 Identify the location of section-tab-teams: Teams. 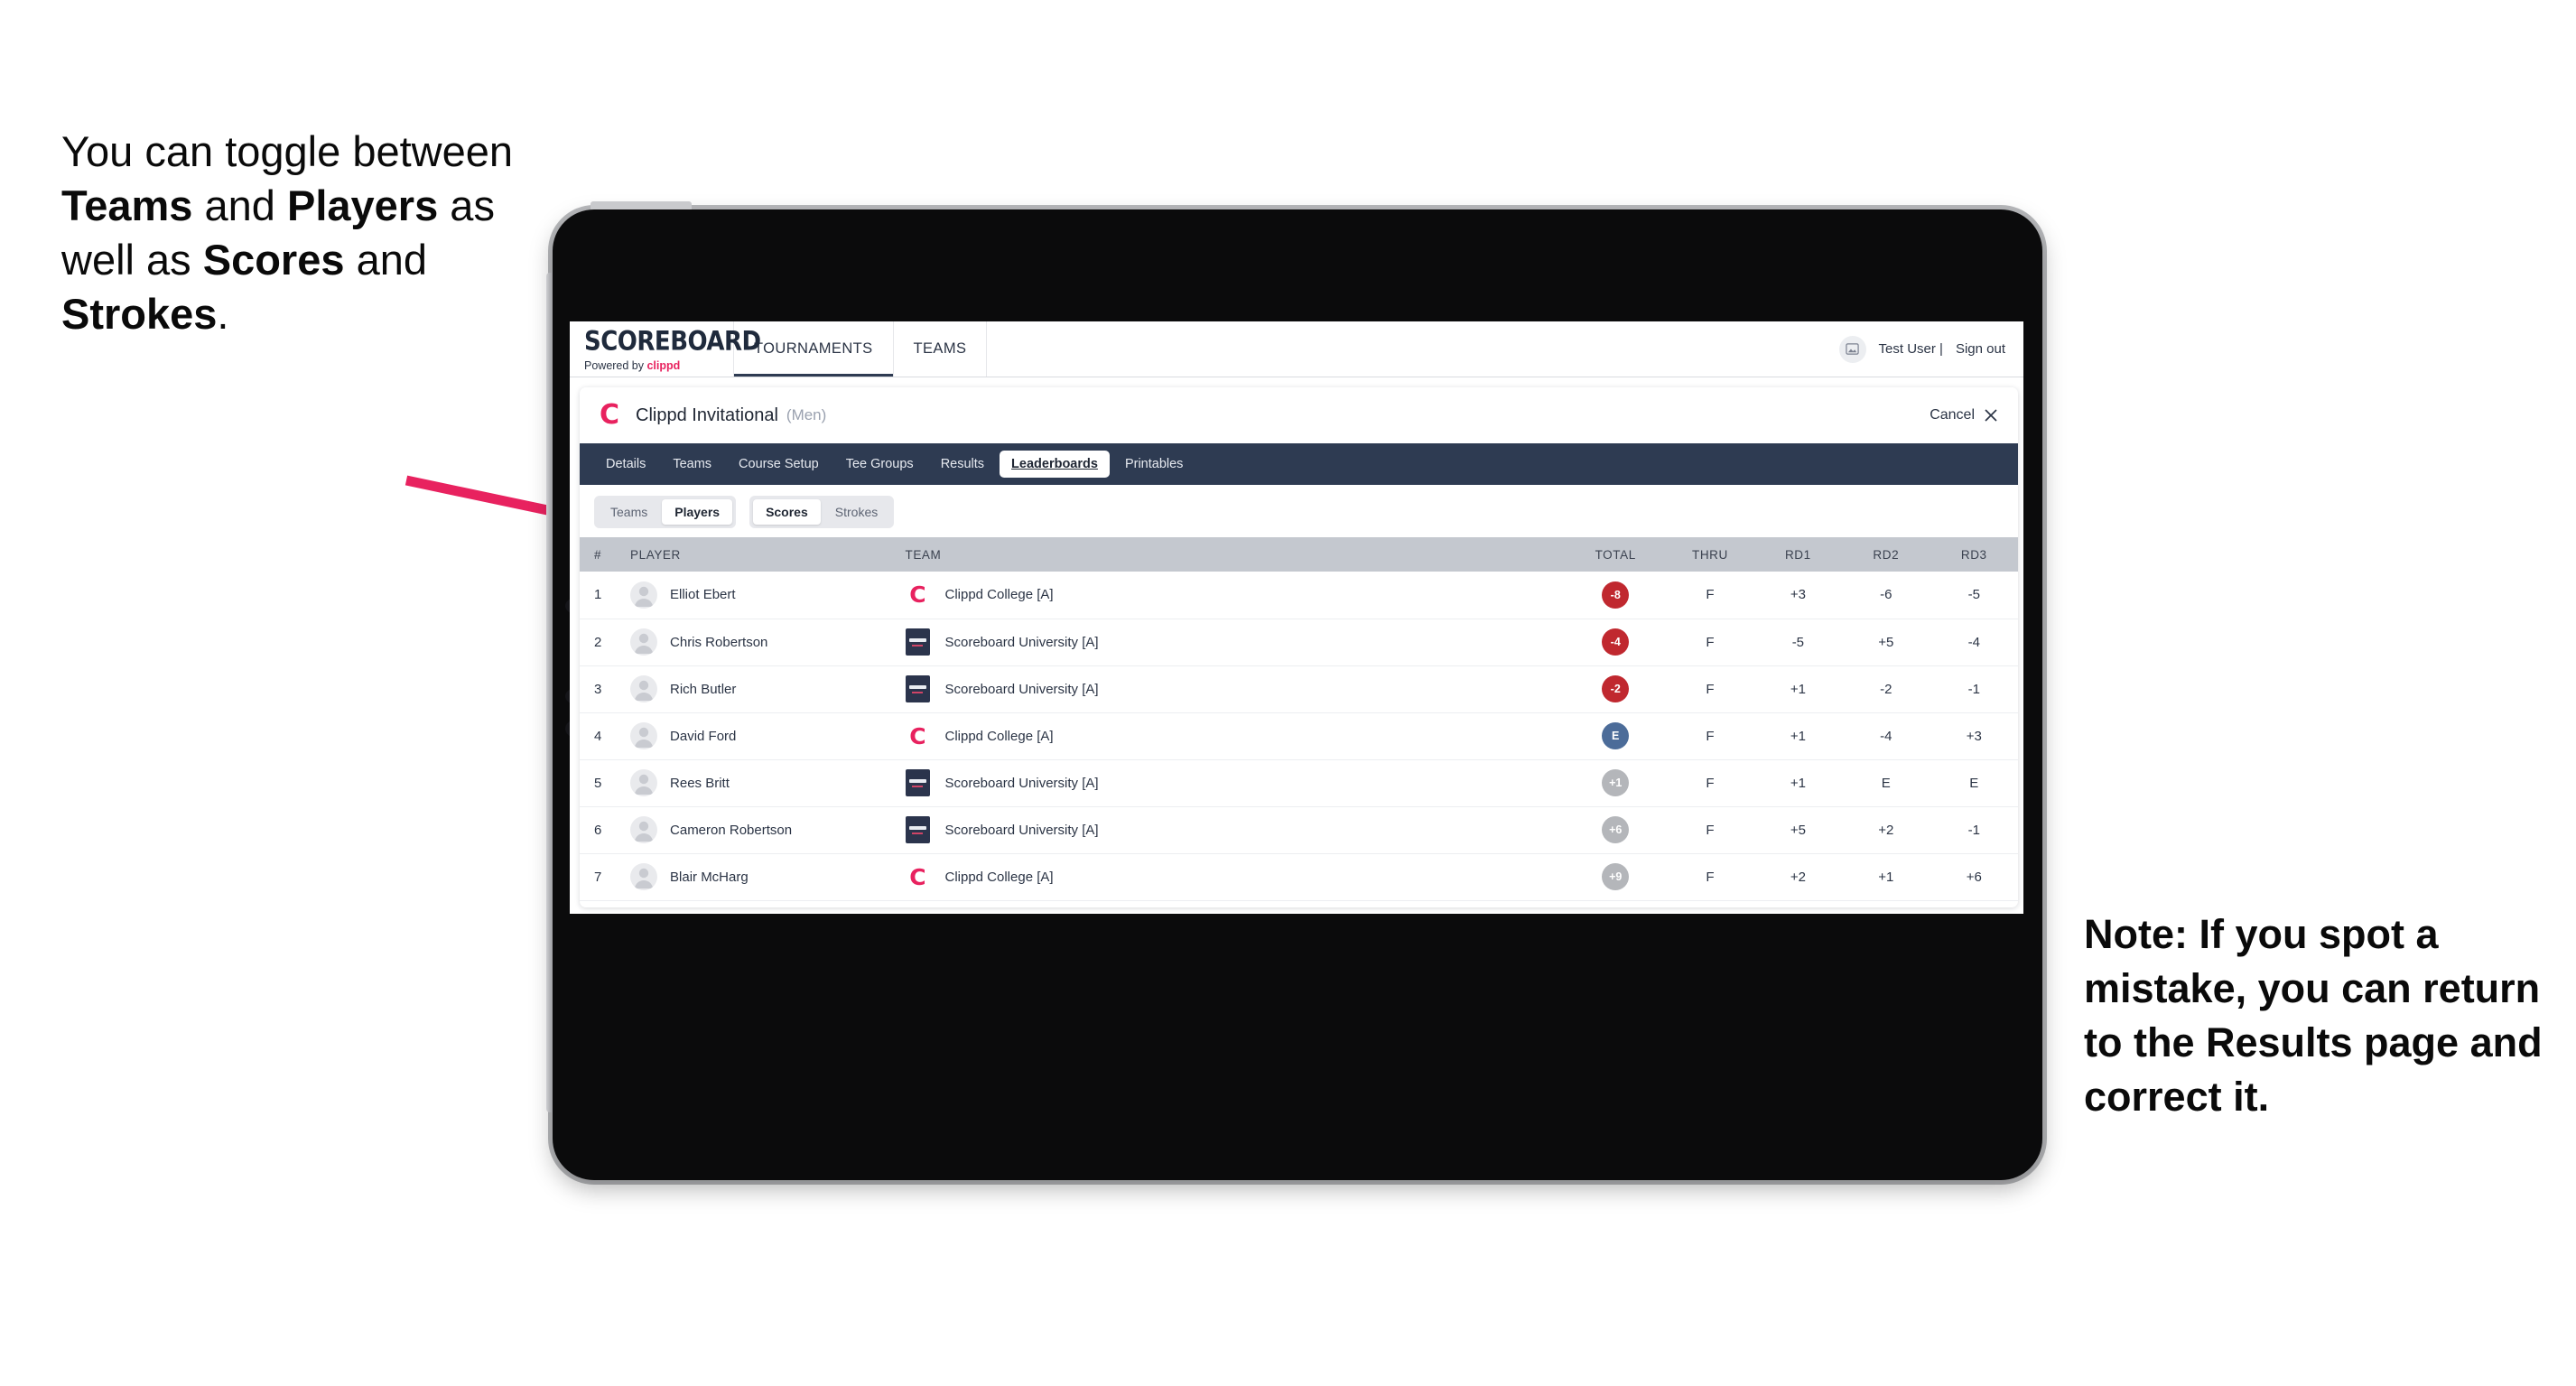
(692, 464).